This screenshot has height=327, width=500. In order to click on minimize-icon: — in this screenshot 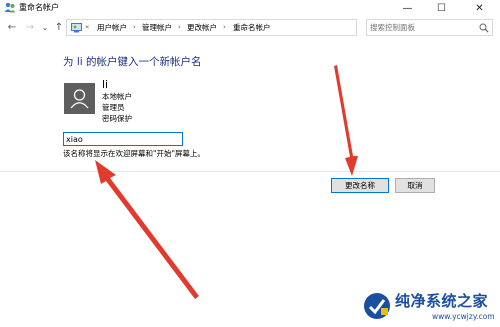, I will do `click(407, 8)`.